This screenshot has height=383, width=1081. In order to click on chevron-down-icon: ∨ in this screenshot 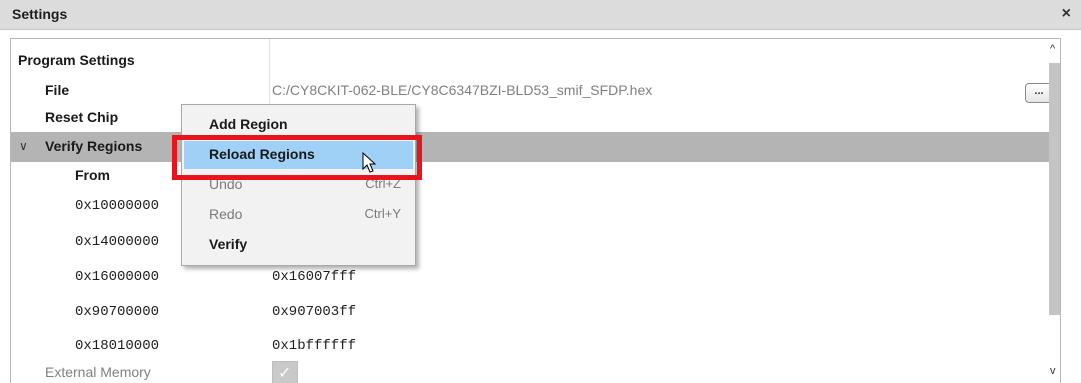, I will do `click(23, 146)`.